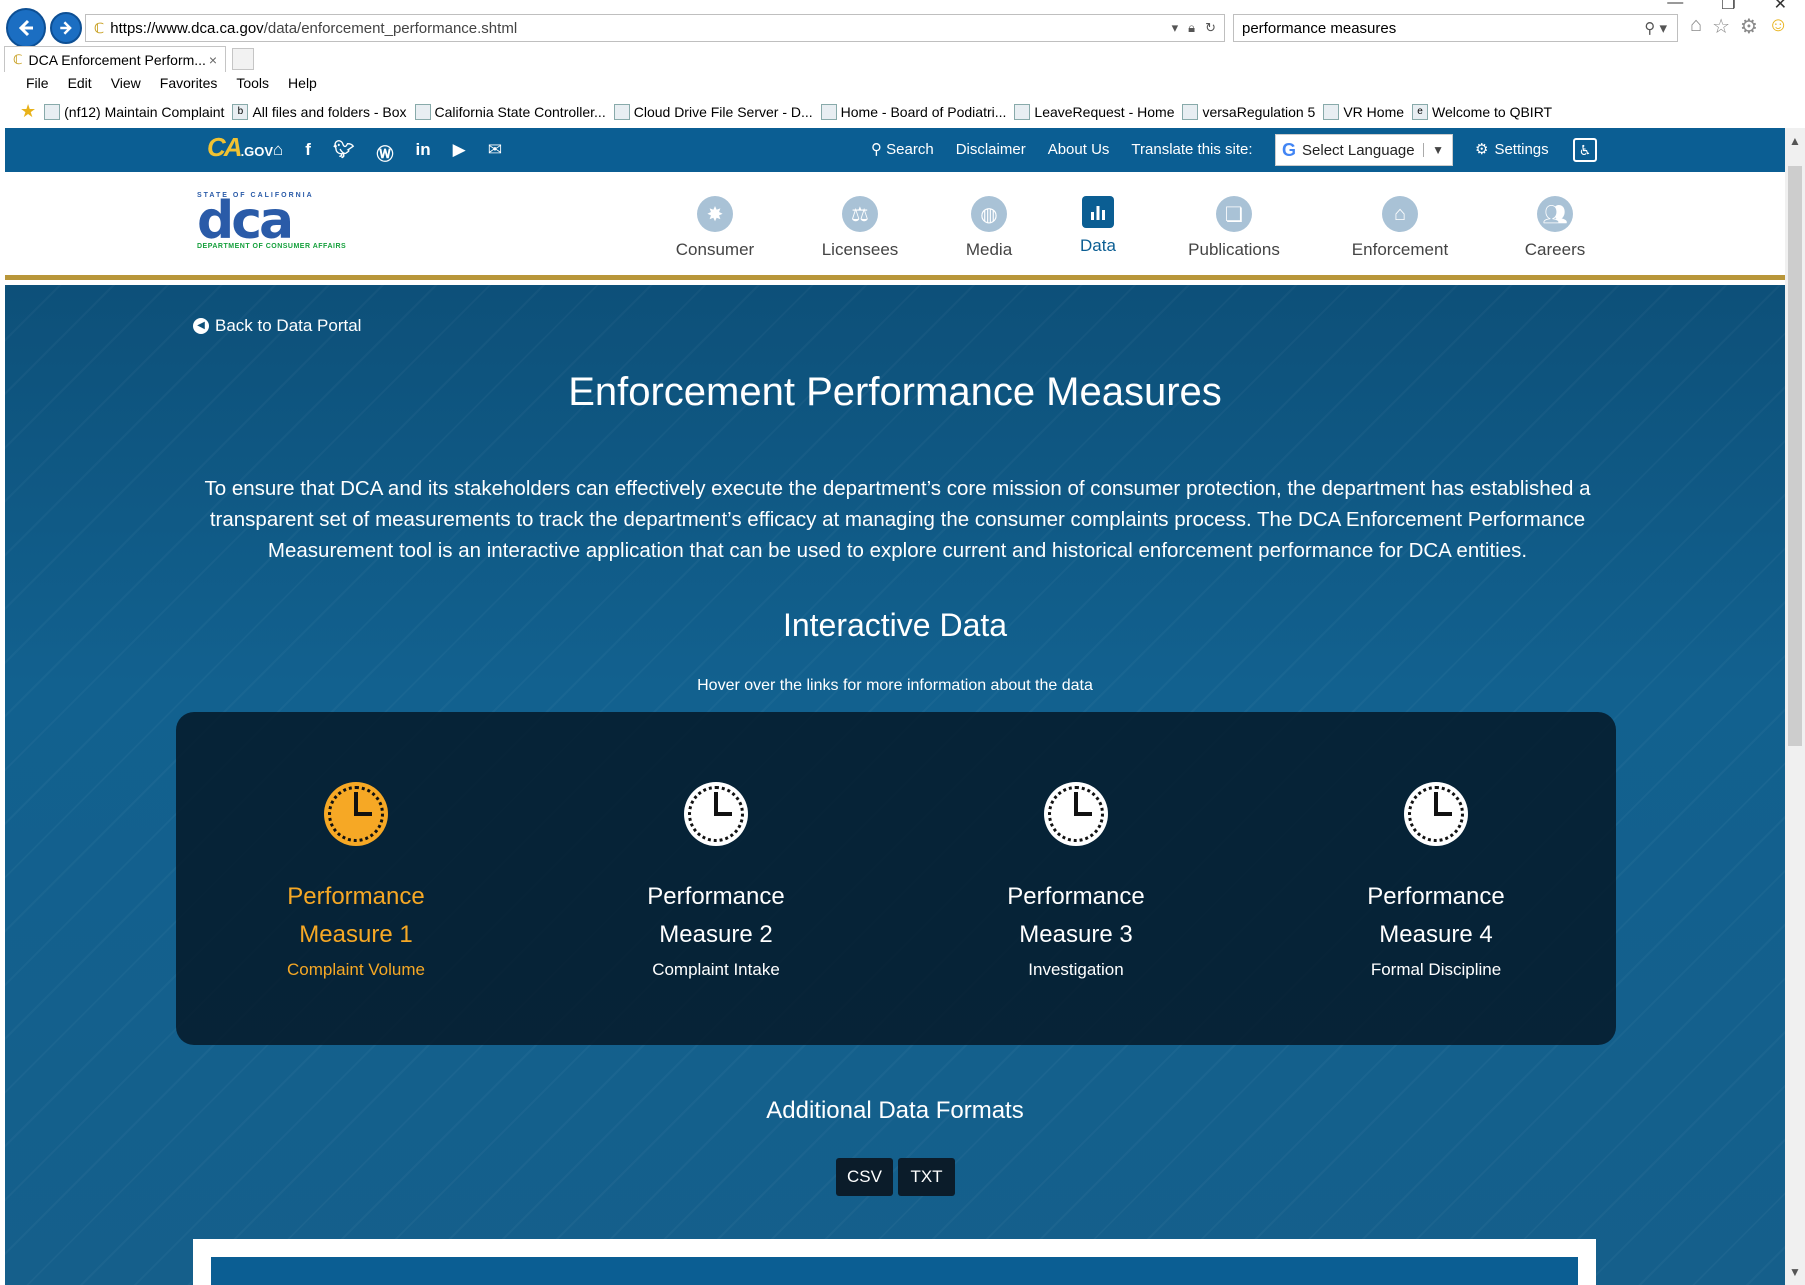 Image resolution: width=1805 pixels, height=1285 pixels. I want to click on menu-file: File, so click(37, 83).